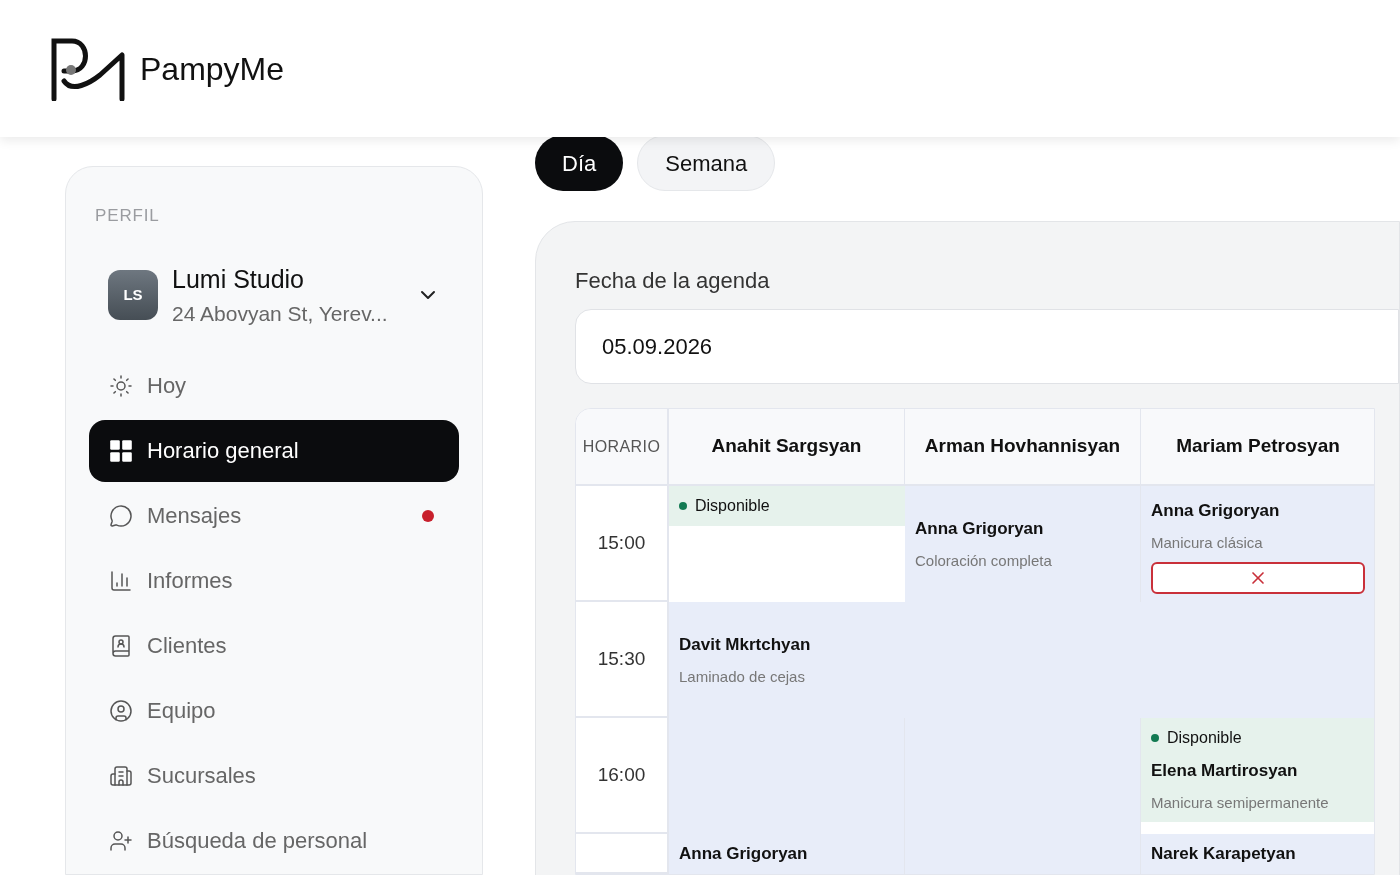 This screenshot has height=875, width=1400. I want to click on nav-item: Horario general, so click(274, 450).